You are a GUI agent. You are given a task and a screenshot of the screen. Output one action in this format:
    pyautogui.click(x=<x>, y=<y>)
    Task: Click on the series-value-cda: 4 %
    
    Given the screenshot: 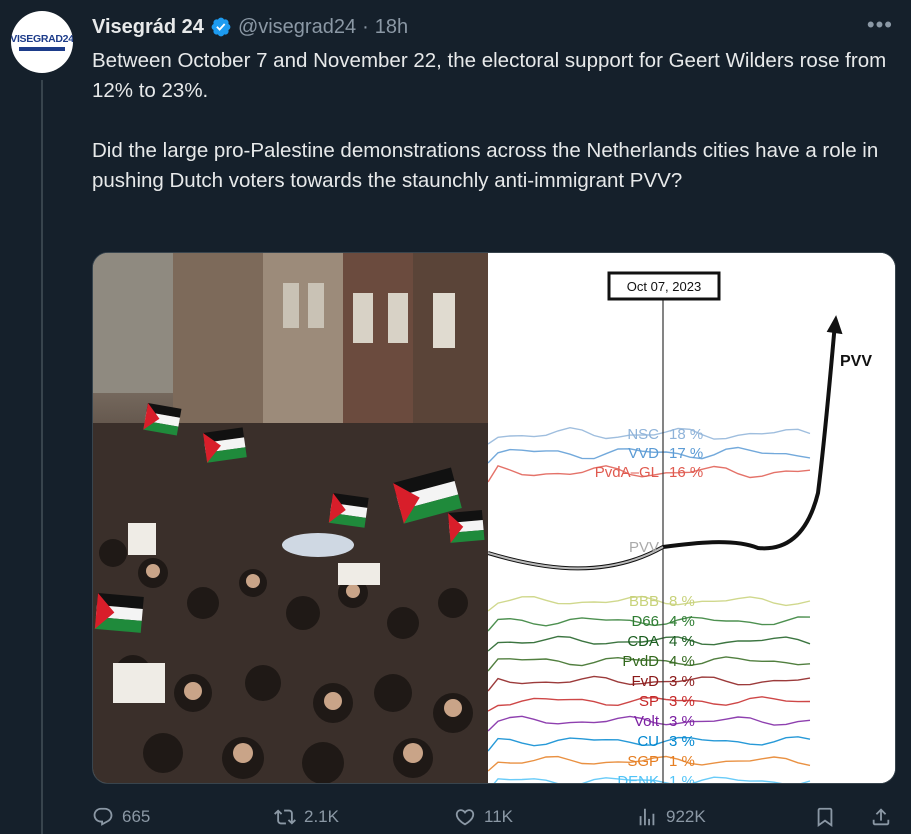 What is the action you would take?
    pyautogui.click(x=682, y=641)
    